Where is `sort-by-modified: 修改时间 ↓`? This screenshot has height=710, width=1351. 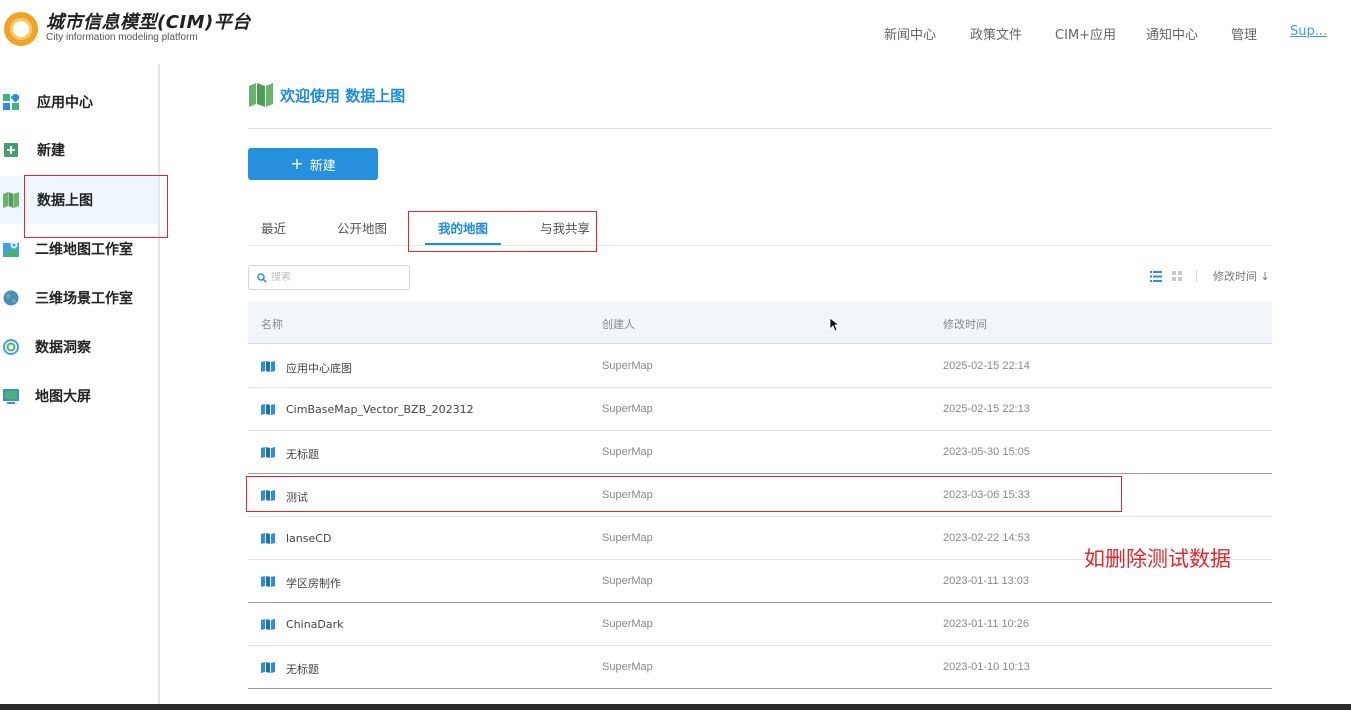 sort-by-modified: 修改时间 ↓ is located at coordinates (1241, 276).